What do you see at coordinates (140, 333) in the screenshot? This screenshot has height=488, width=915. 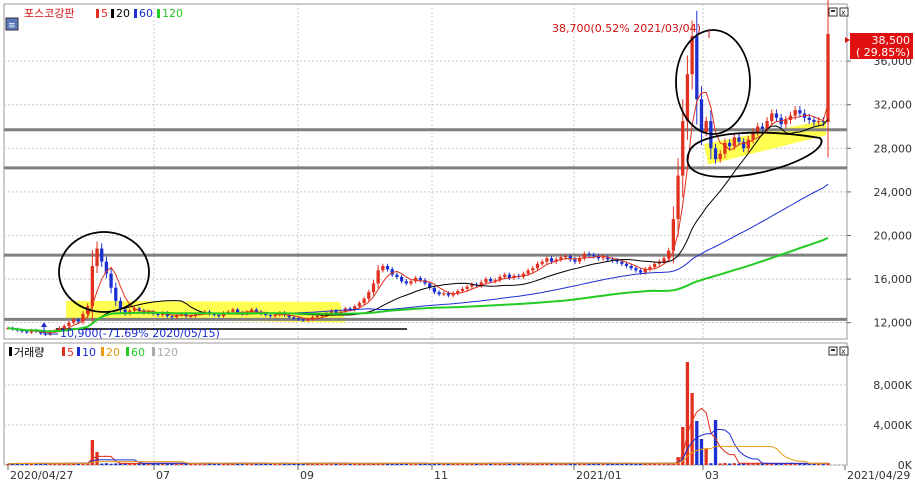 I see `low-annotation: 10,900(-71.69% 2020/05/15)` at bounding box center [140, 333].